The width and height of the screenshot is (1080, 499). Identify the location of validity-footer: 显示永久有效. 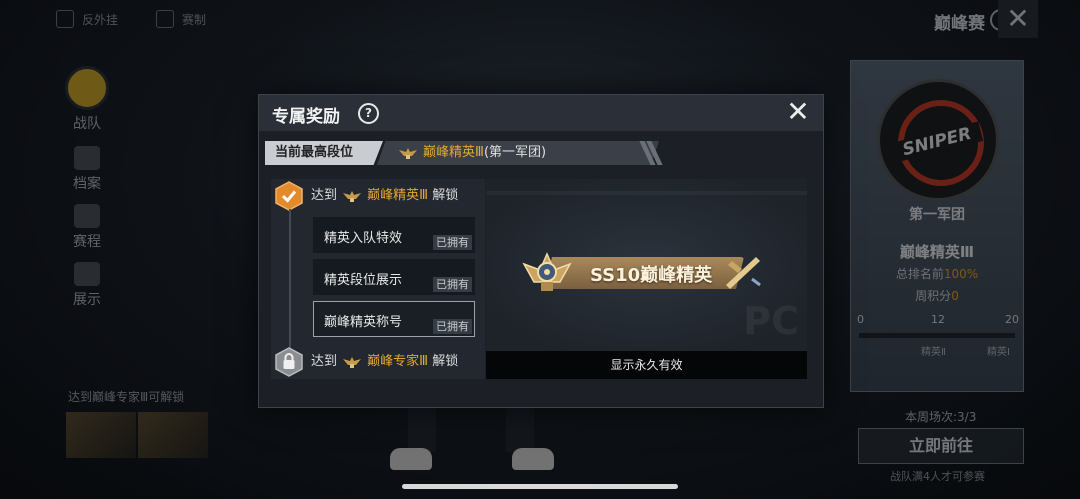
(646, 365).